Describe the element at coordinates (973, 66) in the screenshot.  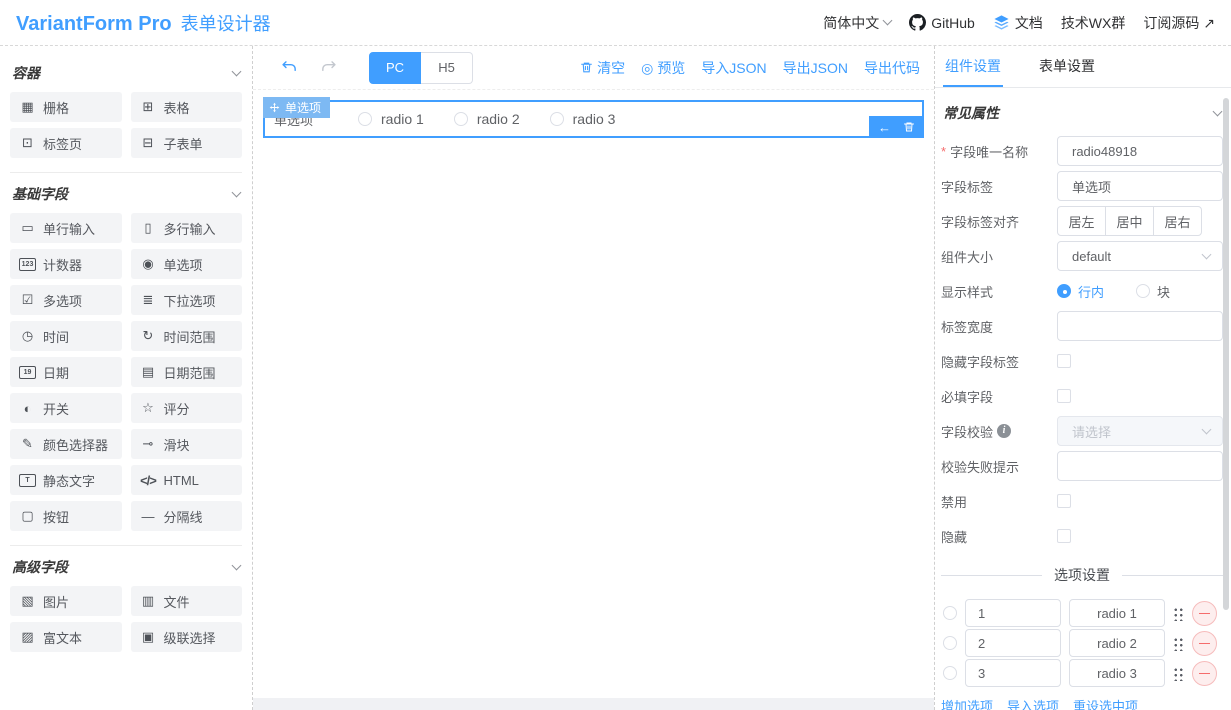
I see `tab-widget-settings: 组件设置` at that location.